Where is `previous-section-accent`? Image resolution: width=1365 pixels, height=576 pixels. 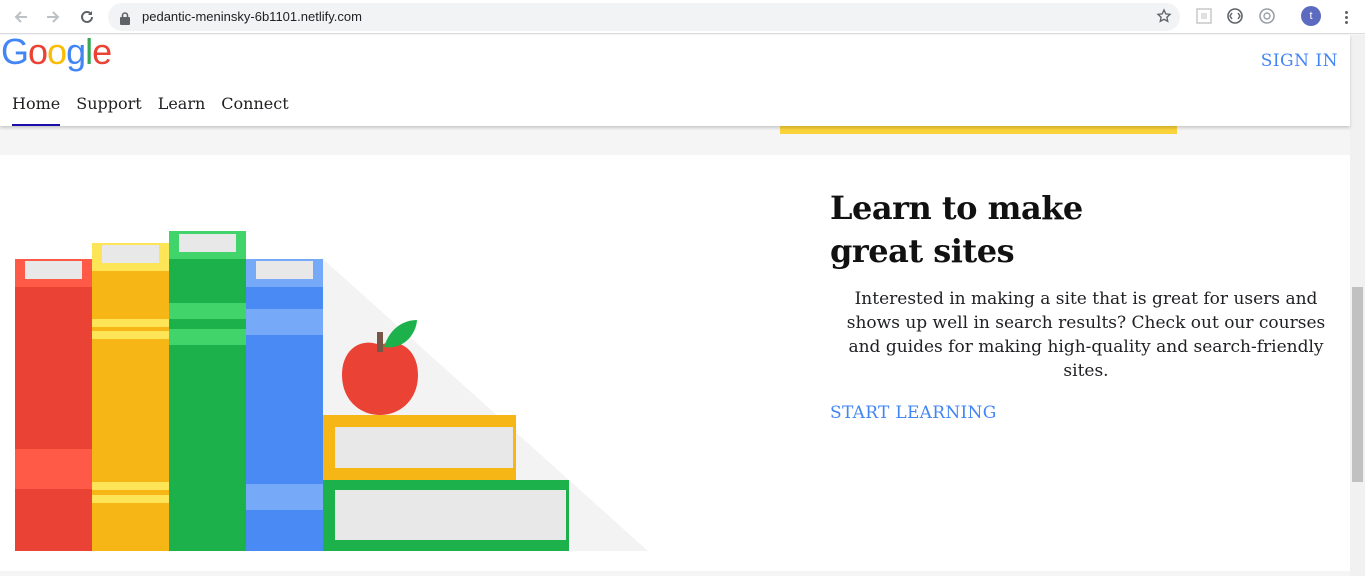
previous-section-accent is located at coordinates (978, 130).